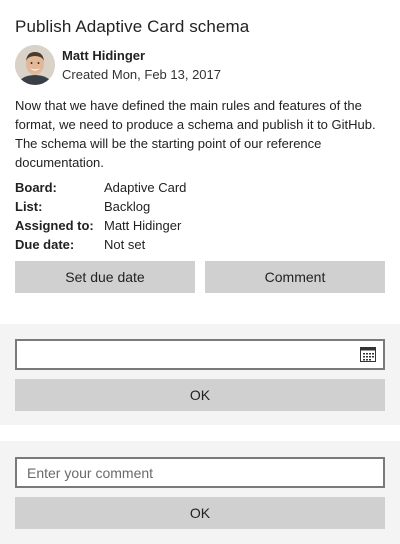 The width and height of the screenshot is (400, 544). What do you see at coordinates (200, 472) in the screenshot?
I see `comment-input` at bounding box center [200, 472].